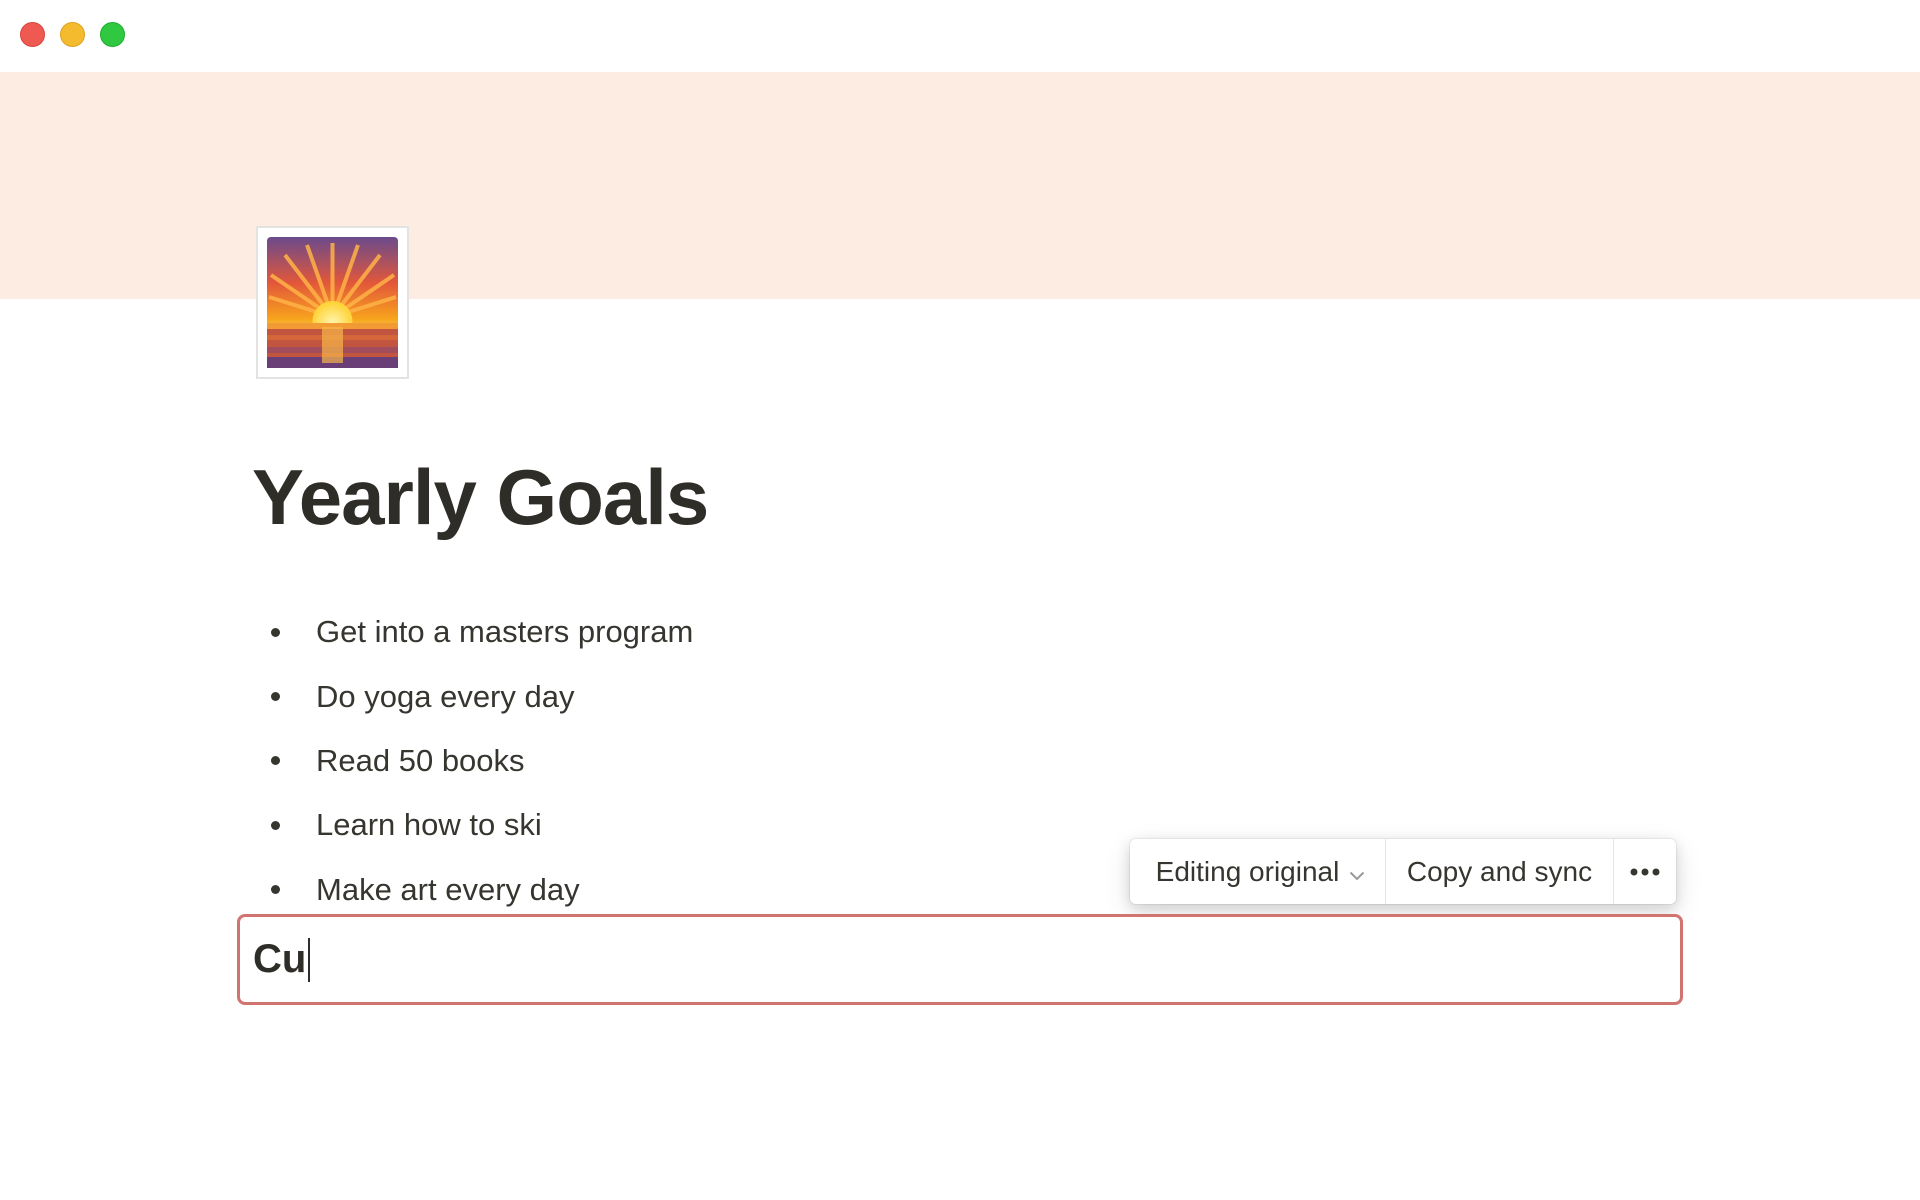 This screenshot has height=1200, width=1920. What do you see at coordinates (279, 959) in the screenshot?
I see `synced-block-text: Cu` at bounding box center [279, 959].